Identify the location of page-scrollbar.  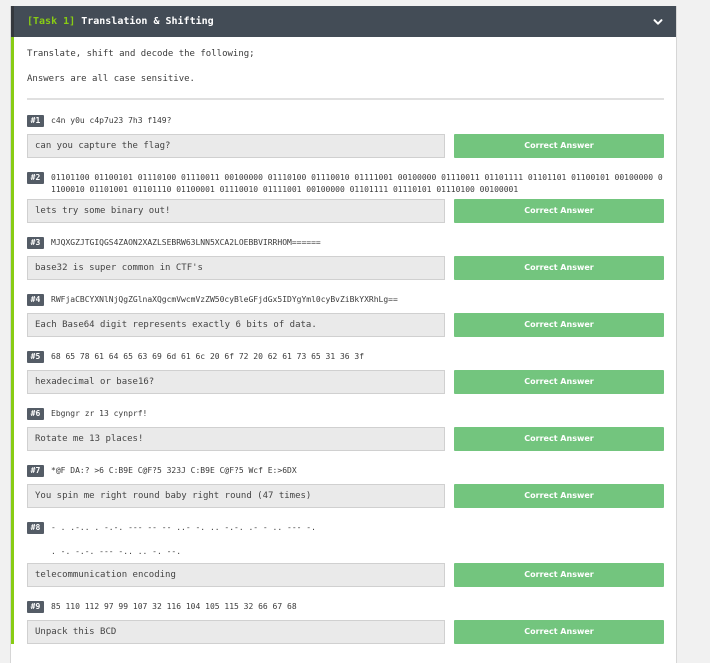
(706, 331).